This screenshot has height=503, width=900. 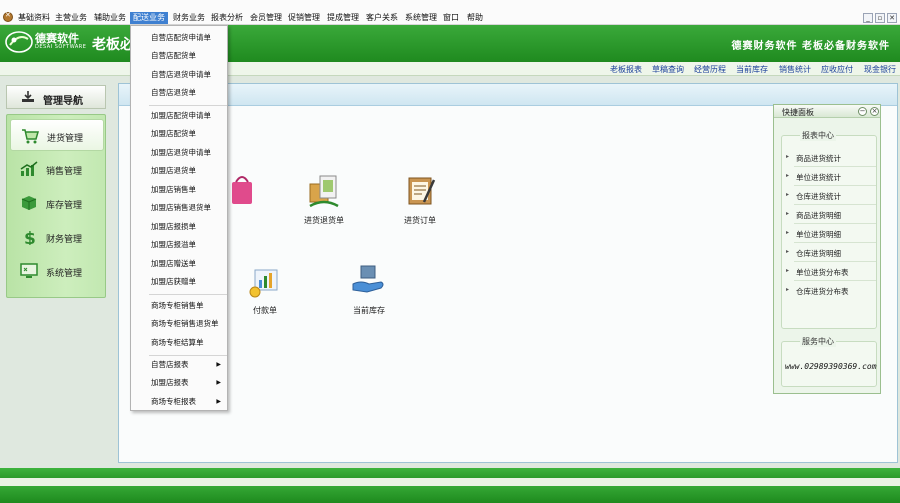 What do you see at coordinates (64, 206) in the screenshot?
I see `nav-label-inventory: 库存管理` at bounding box center [64, 206].